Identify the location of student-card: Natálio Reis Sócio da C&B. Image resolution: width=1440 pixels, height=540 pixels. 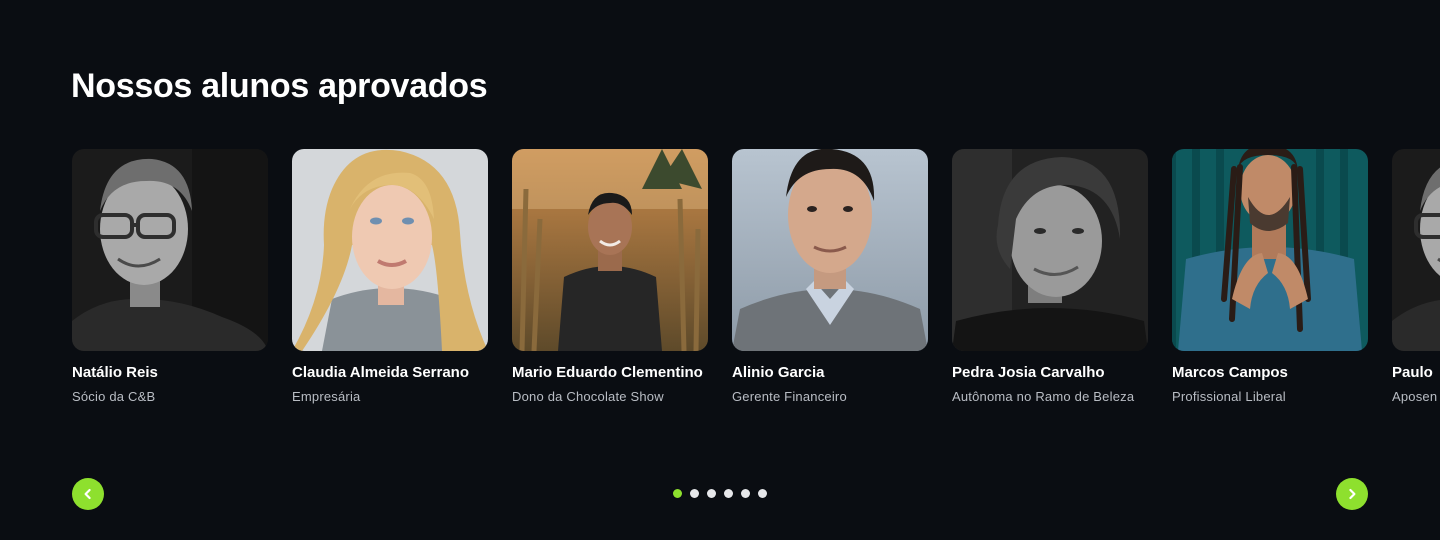
(170, 277).